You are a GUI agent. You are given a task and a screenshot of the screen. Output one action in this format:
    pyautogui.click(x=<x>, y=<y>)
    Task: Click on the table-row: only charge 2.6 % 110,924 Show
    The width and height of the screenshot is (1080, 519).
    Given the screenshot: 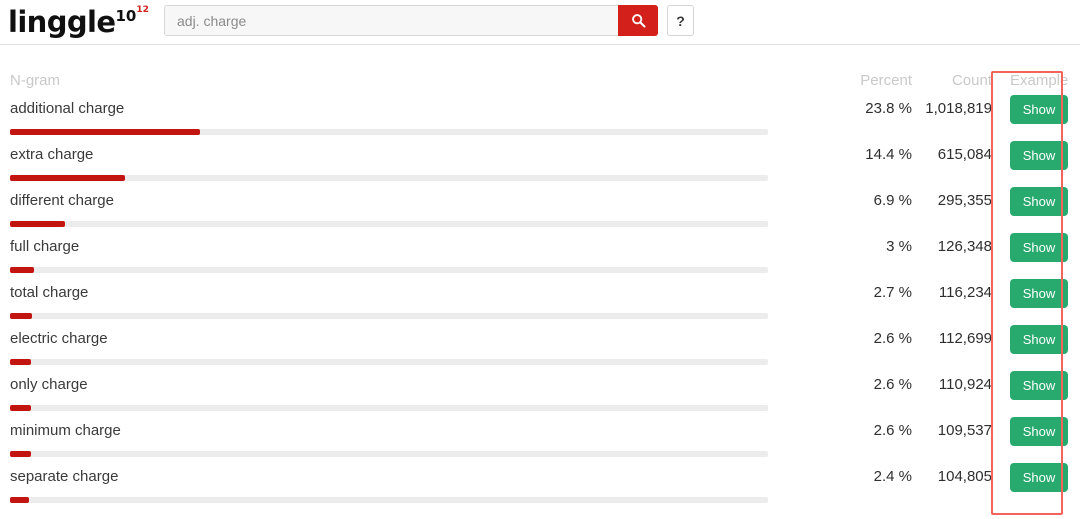 What is the action you would take?
    pyautogui.click(x=540, y=396)
    